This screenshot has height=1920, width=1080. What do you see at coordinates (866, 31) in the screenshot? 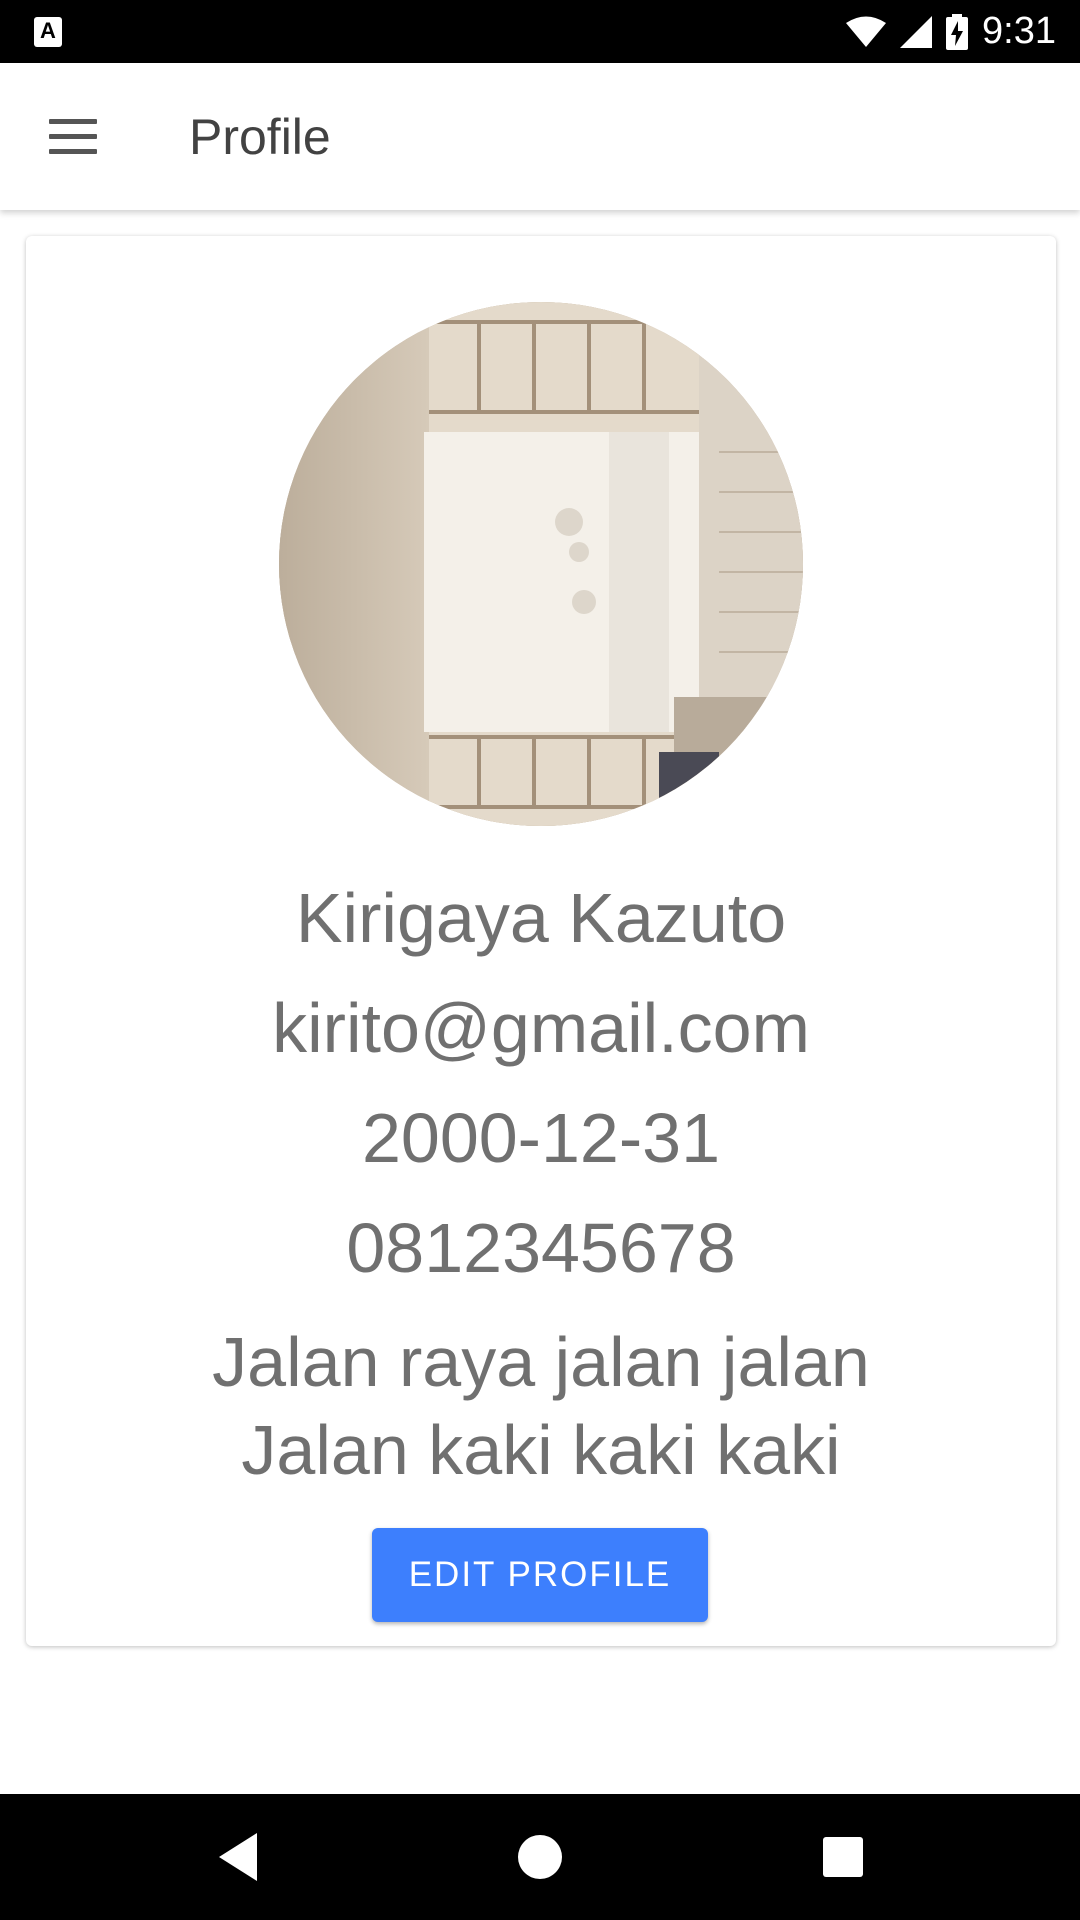
I see `wifi-icon` at bounding box center [866, 31].